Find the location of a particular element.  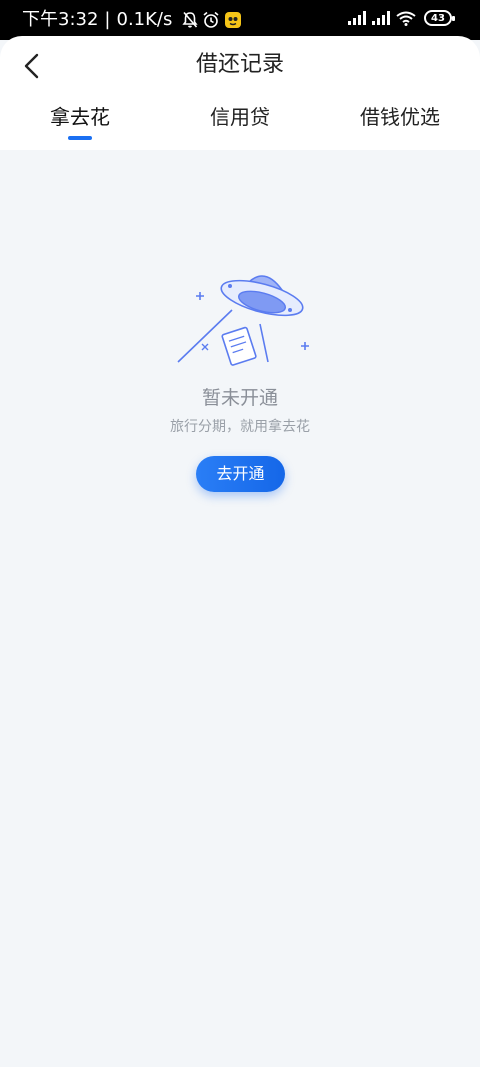

ufo-illustration-icon is located at coordinates (243, 320).